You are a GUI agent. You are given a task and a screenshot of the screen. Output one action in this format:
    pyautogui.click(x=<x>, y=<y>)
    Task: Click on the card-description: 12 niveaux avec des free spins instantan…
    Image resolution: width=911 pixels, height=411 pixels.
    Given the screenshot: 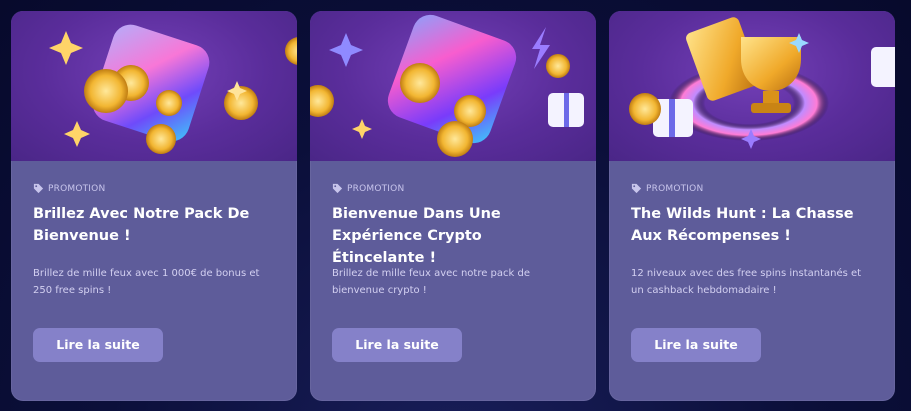 What is the action you would take?
    pyautogui.click(x=746, y=282)
    